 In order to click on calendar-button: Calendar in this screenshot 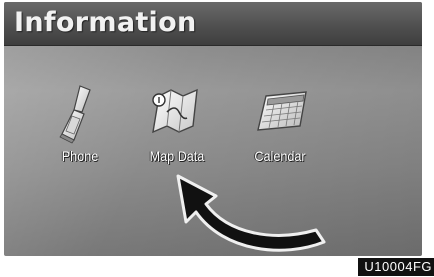, I will do `click(280, 127)`.